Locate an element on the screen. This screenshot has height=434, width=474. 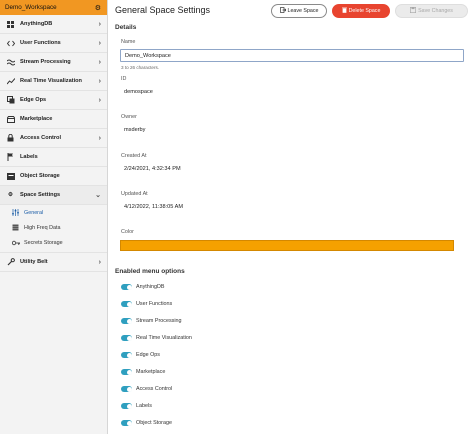
menu-option-object-storage: Object Storage is located at coordinates (146, 423).